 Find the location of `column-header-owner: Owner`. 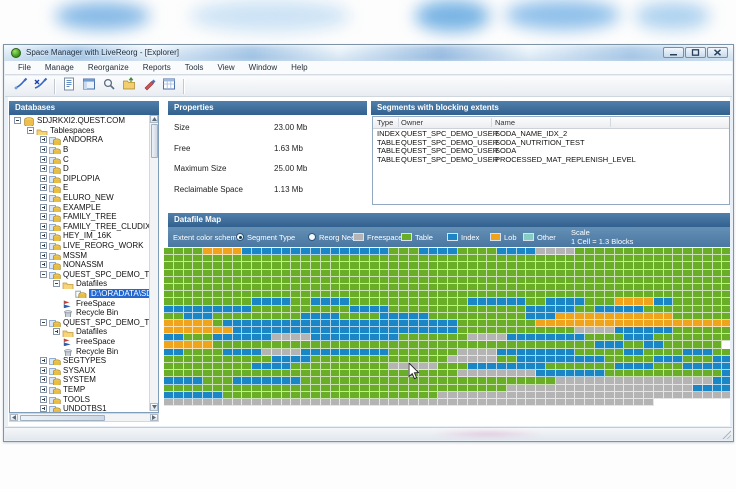

column-header-owner: Owner is located at coordinates (412, 122).